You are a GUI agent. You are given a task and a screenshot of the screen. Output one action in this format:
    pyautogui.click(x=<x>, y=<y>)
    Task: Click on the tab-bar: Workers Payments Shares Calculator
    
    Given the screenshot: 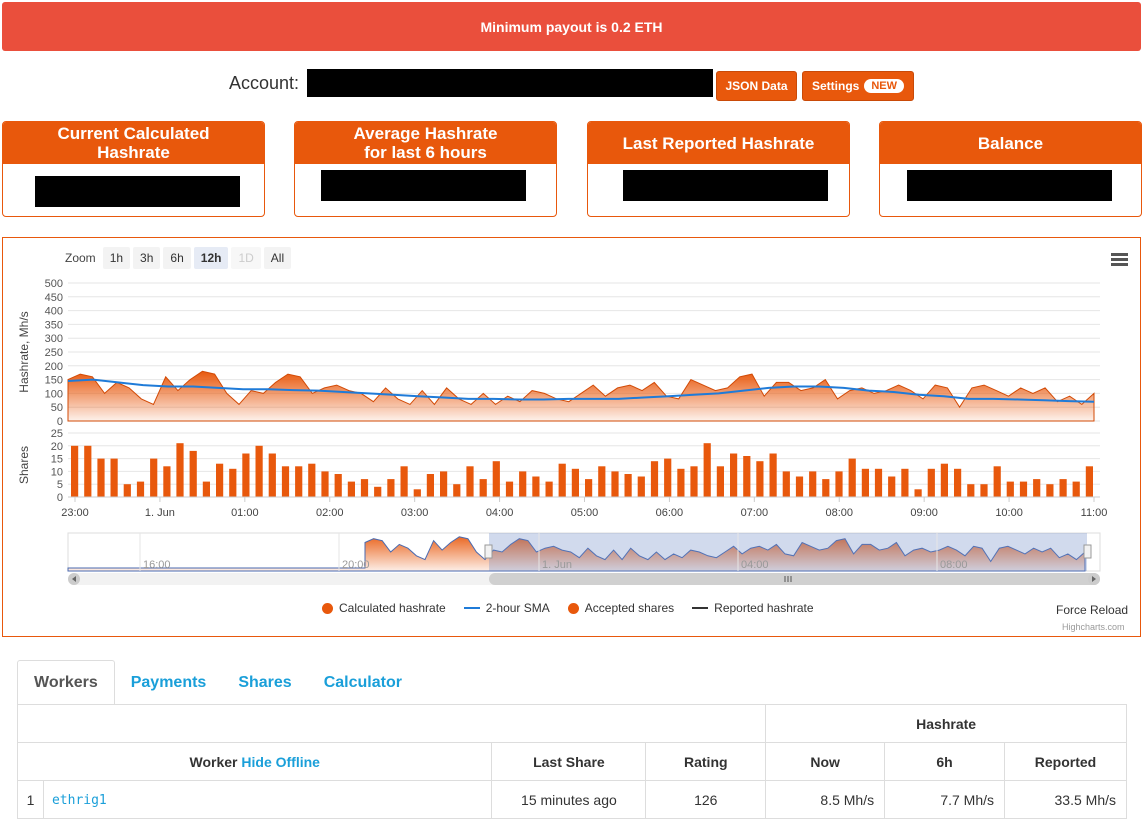 What is the action you would take?
    pyautogui.click(x=217, y=682)
    